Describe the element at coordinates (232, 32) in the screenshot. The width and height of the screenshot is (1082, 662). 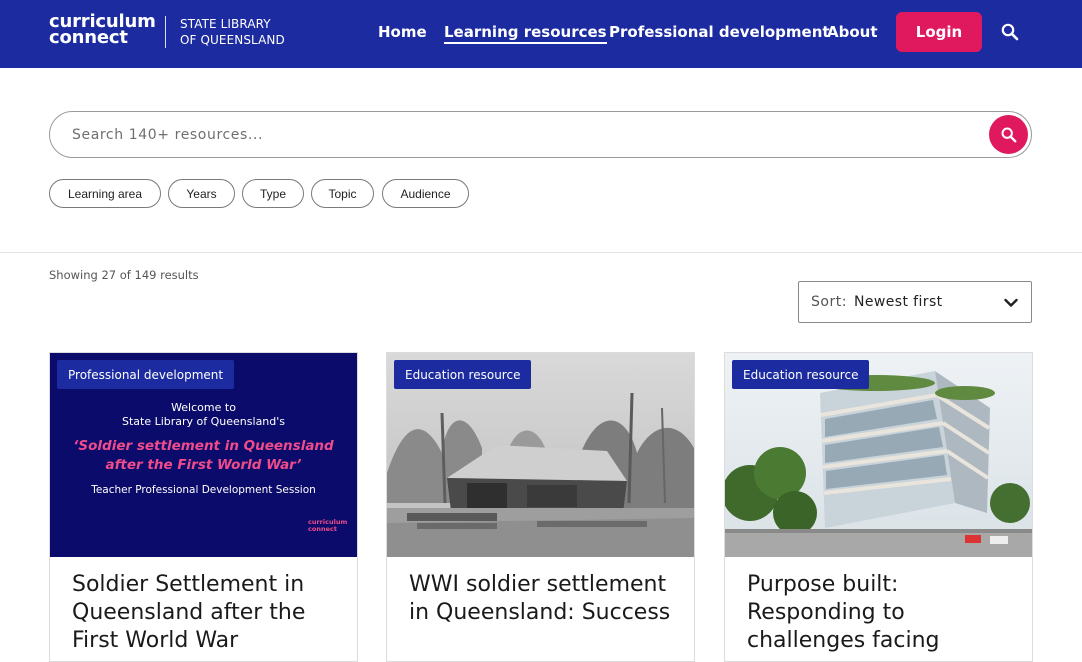
I see `state-library-logo: STATE LIBRARY OF QUEENSLAND` at that location.